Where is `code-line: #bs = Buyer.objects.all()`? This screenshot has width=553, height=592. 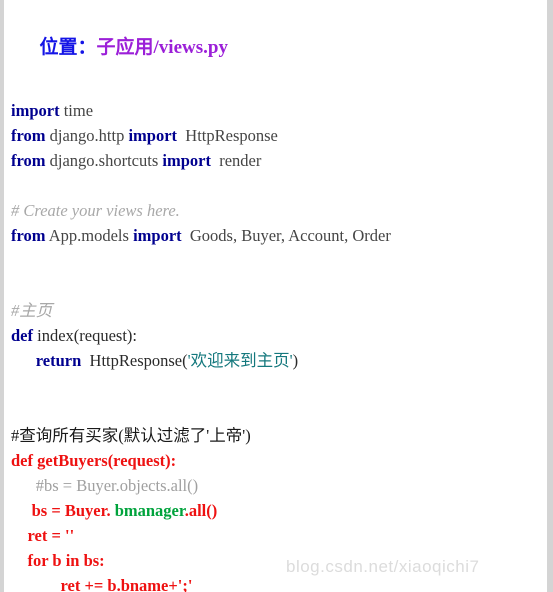 code-line: #bs = Buyer.objects.all() is located at coordinates (279, 485).